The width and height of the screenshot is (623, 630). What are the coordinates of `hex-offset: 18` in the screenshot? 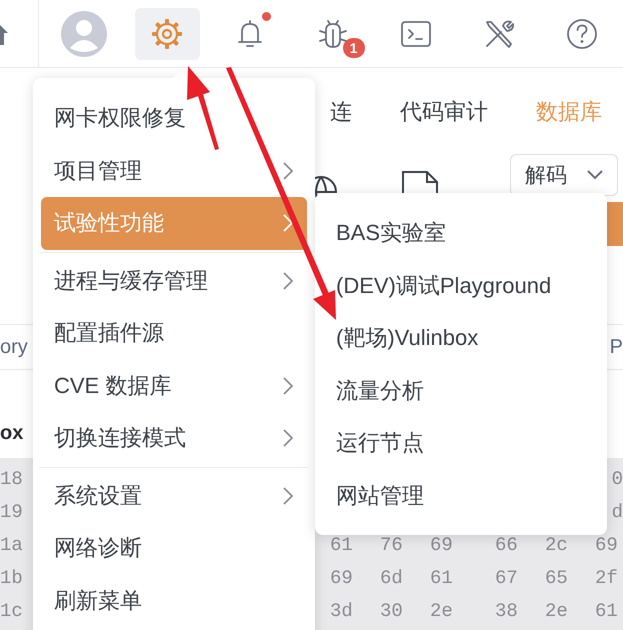 It's located at (11, 479).